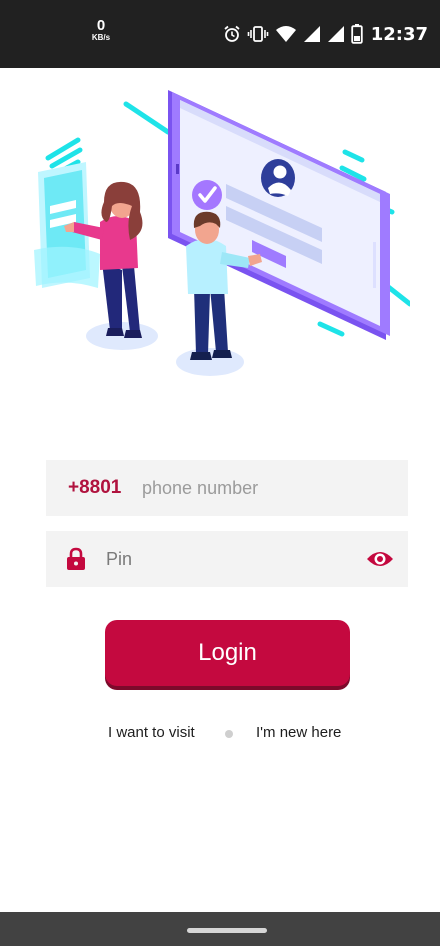 The image size is (440, 946). I want to click on phone-number-input, so click(267, 488).